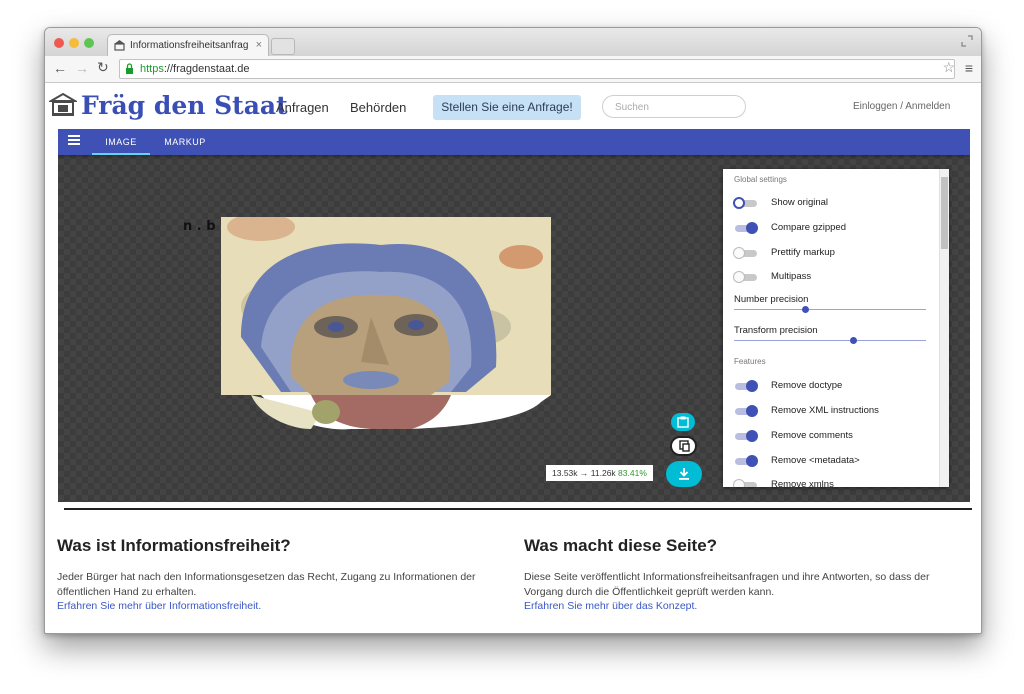  What do you see at coordinates (537, 69) in the screenshot?
I see `address-bar: https://fragdenstaat.de` at bounding box center [537, 69].